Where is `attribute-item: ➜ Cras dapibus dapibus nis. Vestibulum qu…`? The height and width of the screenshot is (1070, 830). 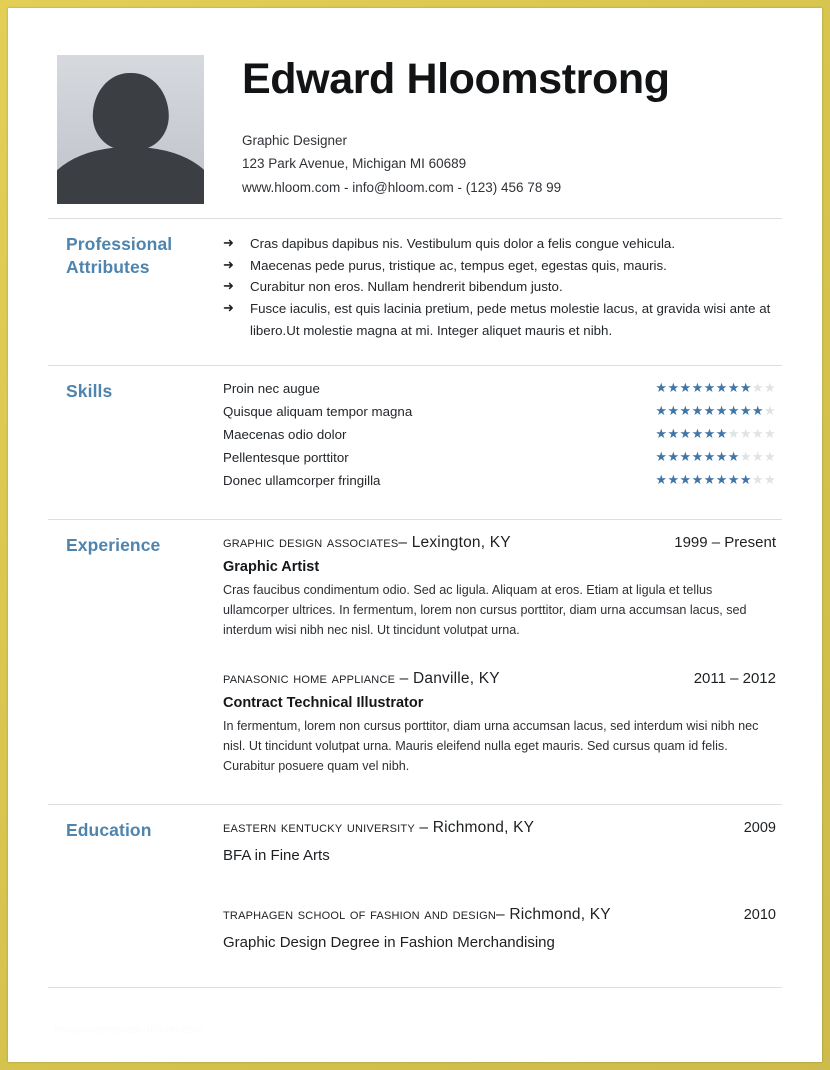
attribute-item: ➜ Cras dapibus dapibus nis. Vestibulum qu… is located at coordinates (499, 244).